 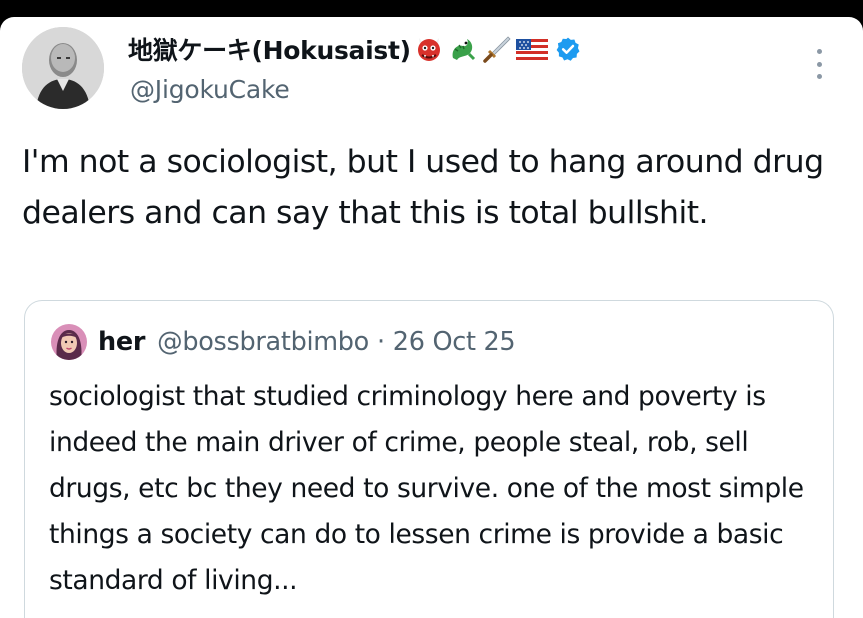 What do you see at coordinates (462, 49) in the screenshot?
I see `dragon-emoji` at bounding box center [462, 49].